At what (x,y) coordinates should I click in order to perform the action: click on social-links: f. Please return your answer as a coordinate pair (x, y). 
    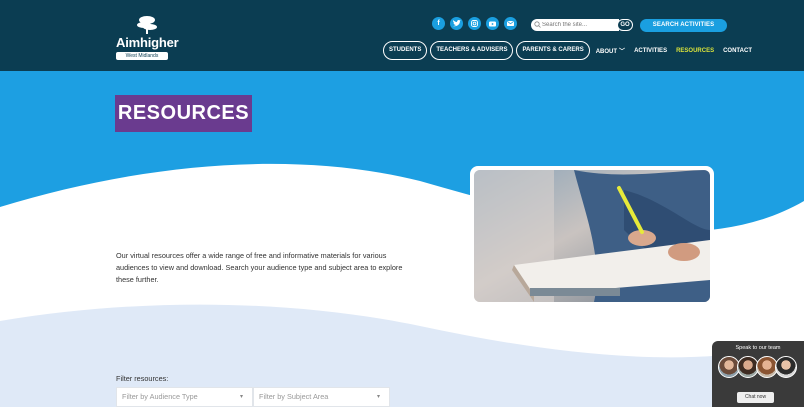
    Looking at the image, I should click on (474, 23).